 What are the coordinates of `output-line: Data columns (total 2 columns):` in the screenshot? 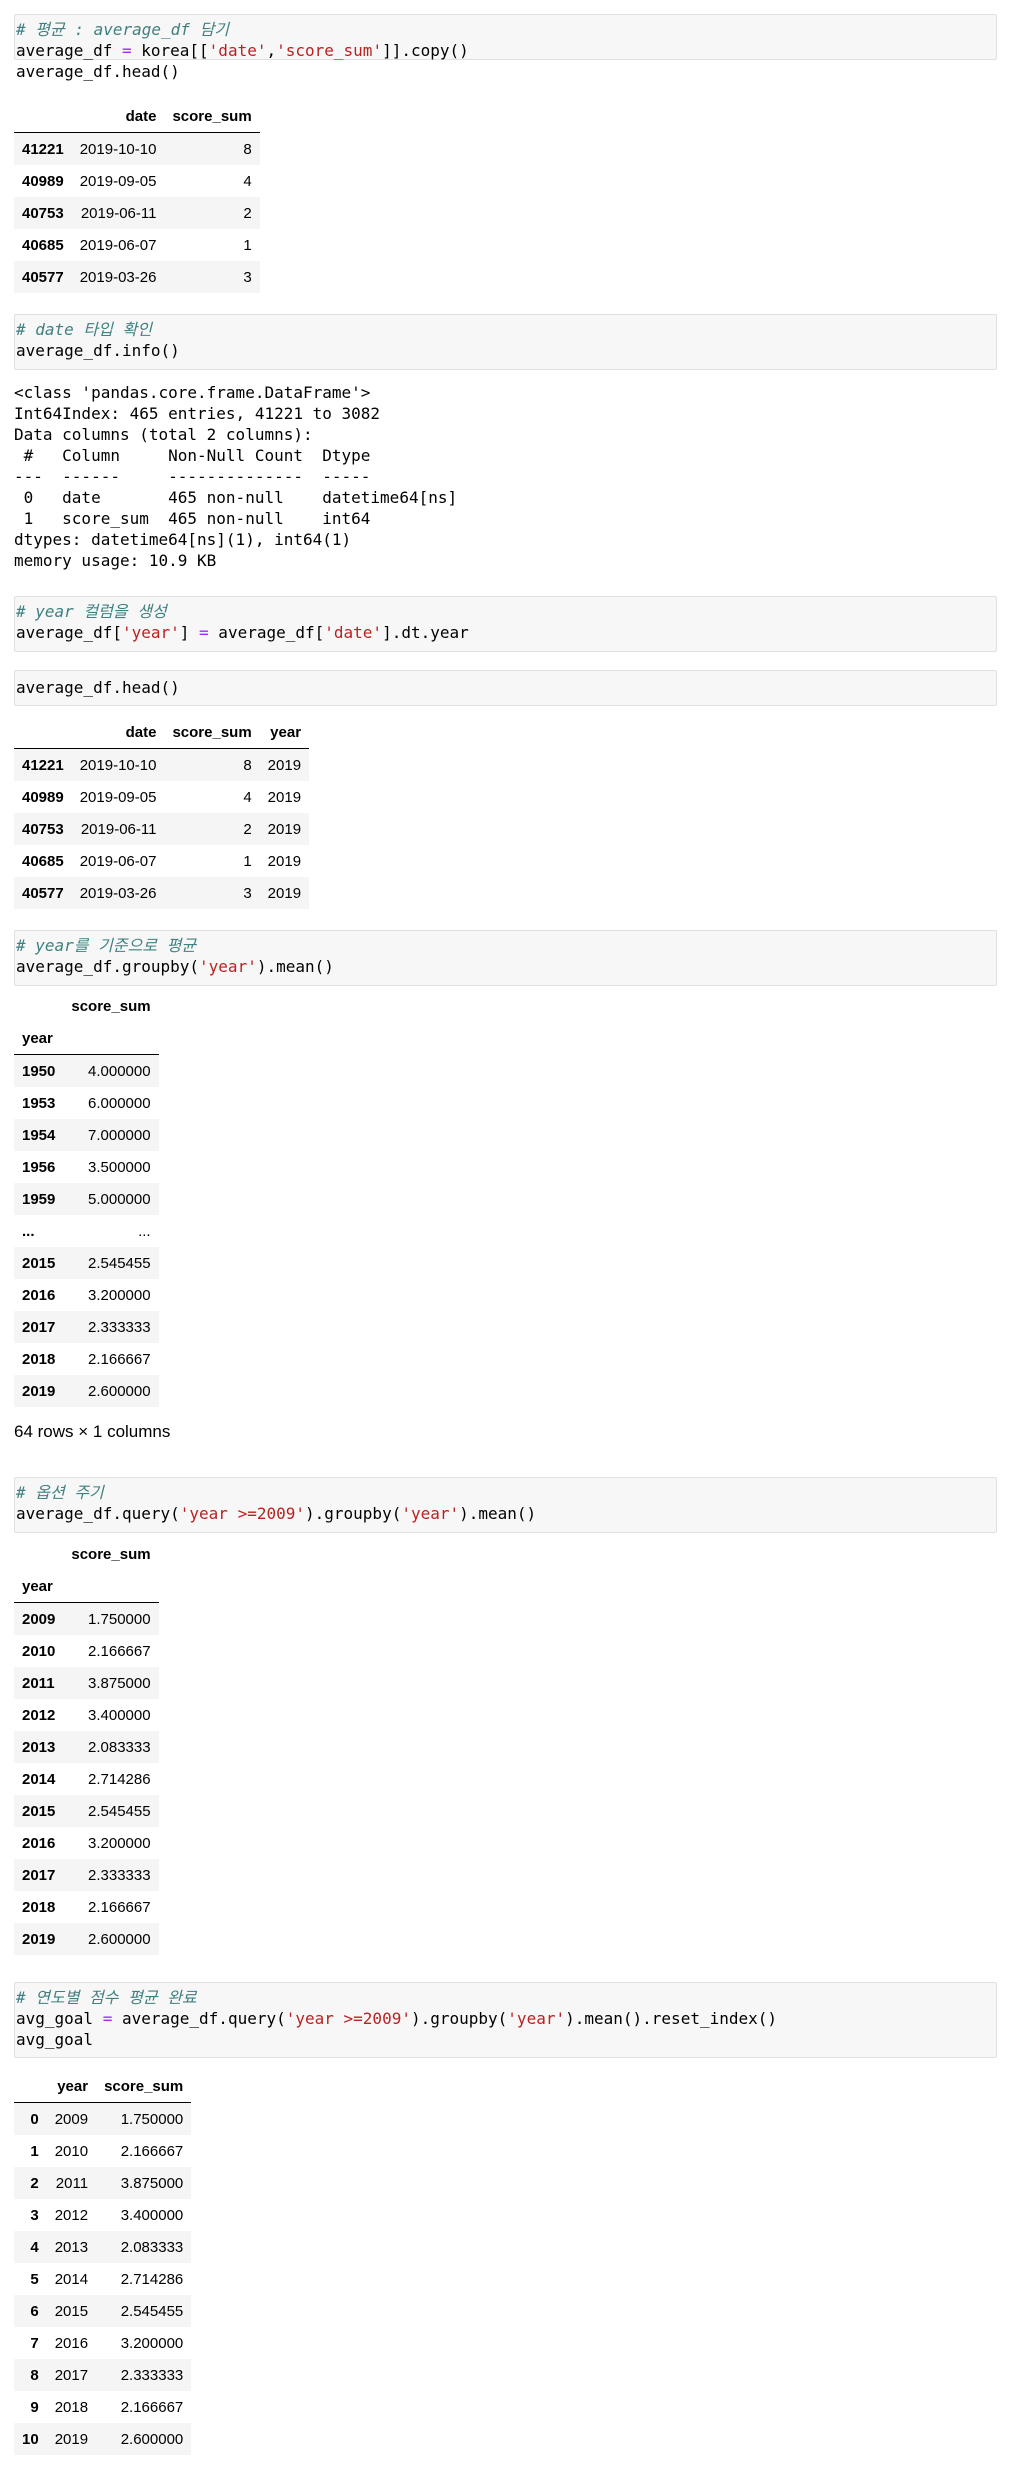 It's located at (163, 434).